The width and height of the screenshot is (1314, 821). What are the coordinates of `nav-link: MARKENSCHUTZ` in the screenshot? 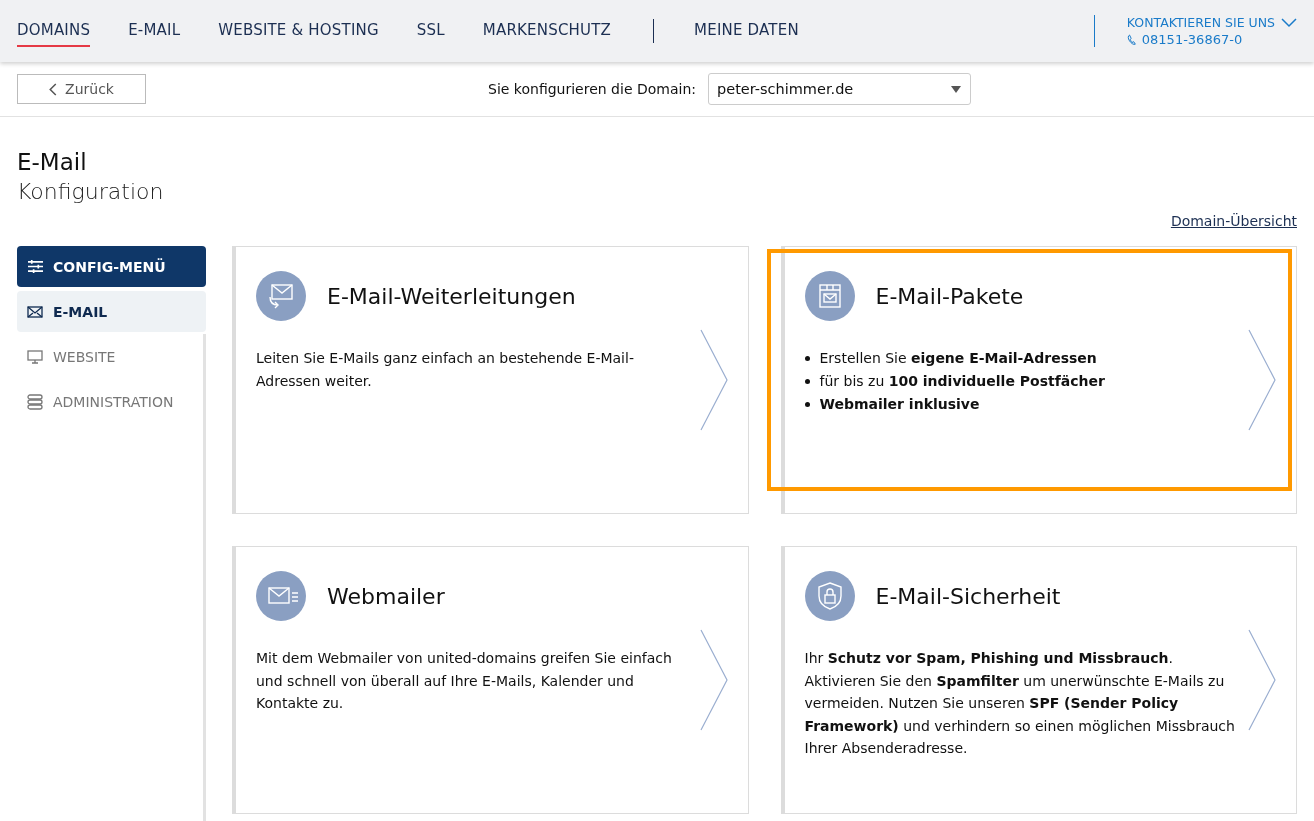 It's located at (547, 31).